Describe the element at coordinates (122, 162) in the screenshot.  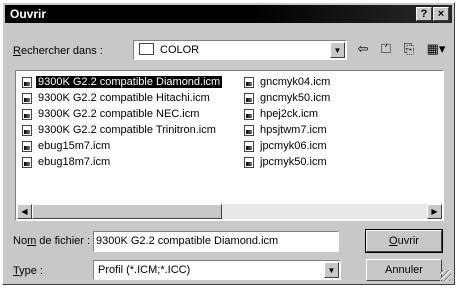
I see `file-list-item: ebug18m7.icm` at that location.